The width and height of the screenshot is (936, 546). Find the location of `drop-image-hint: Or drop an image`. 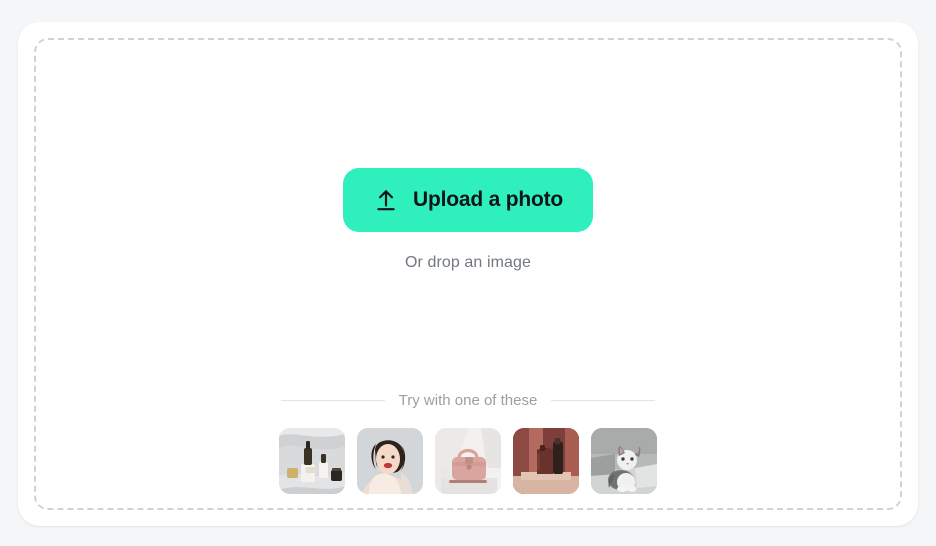

drop-image-hint: Or drop an image is located at coordinates (468, 262).